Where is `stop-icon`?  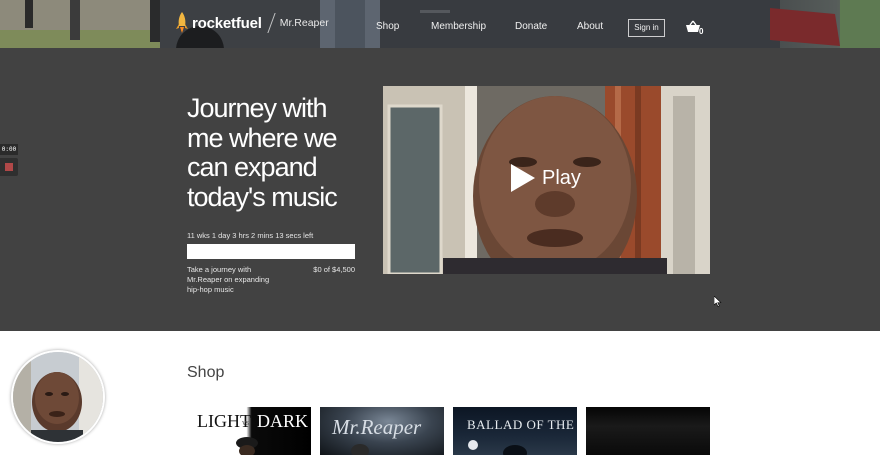 stop-icon is located at coordinates (9, 167).